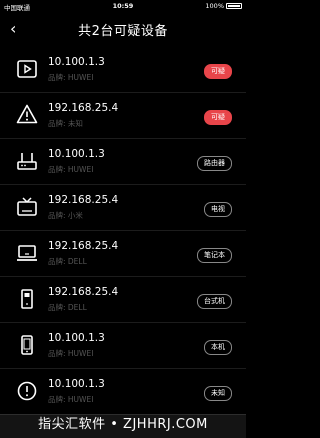  Describe the element at coordinates (123, 69) in the screenshot. I see `device-row: 10.100.1.3 品牌: HUWEI 可疑` at that location.